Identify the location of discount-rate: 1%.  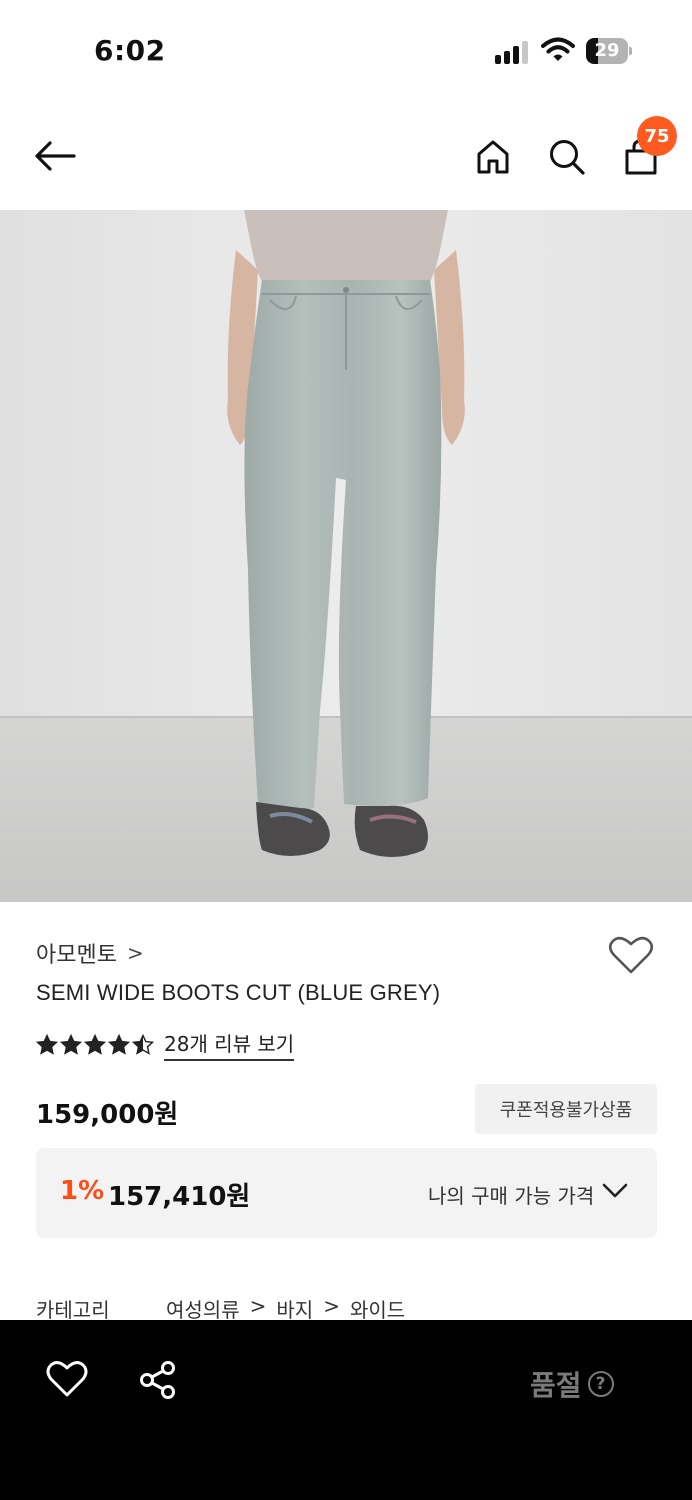
(82, 1191).